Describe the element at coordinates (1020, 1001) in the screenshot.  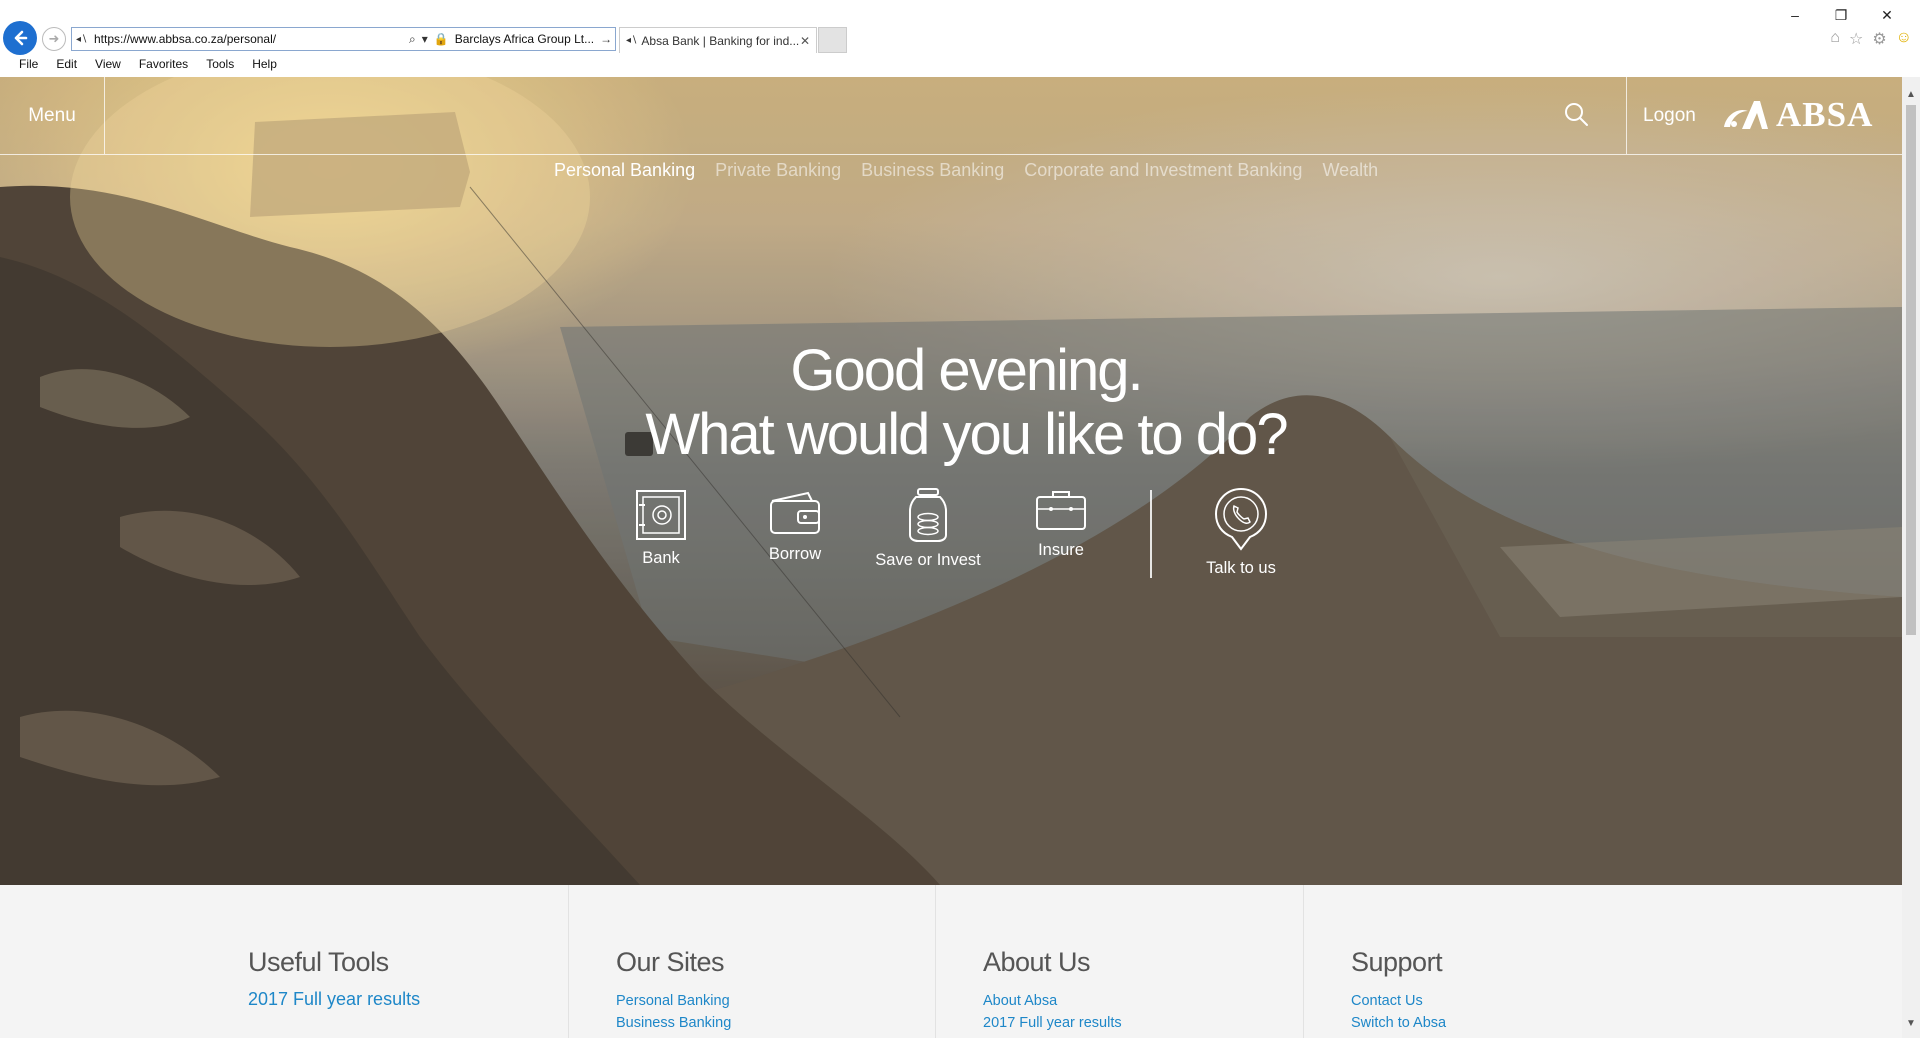
I see `footer-link: About Absa` at that location.